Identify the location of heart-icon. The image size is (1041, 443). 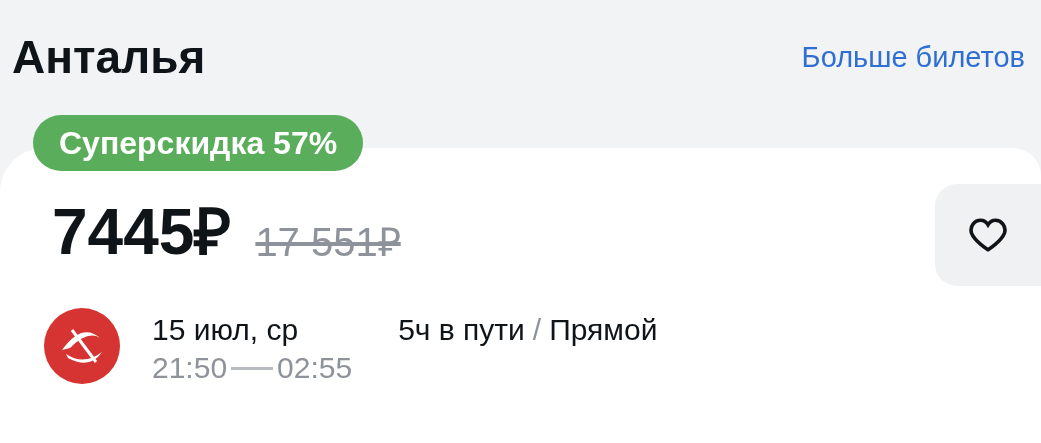
(988, 235).